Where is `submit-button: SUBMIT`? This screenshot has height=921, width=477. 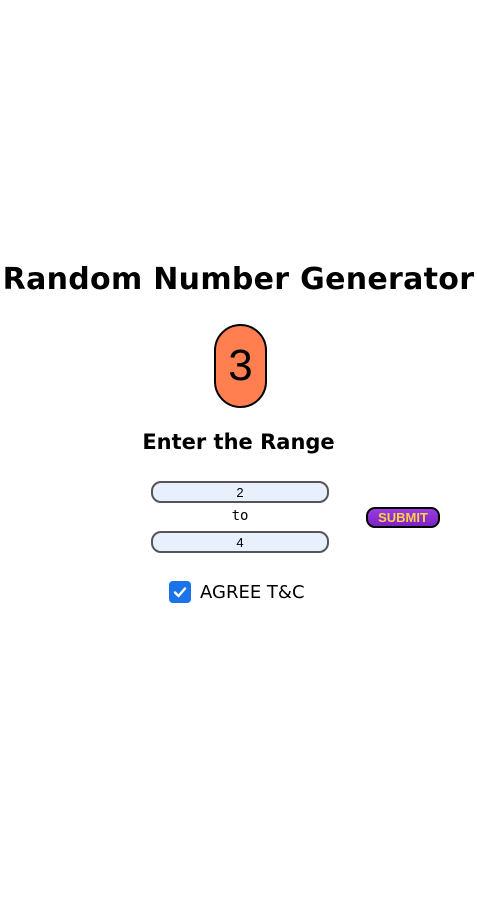 submit-button: SUBMIT is located at coordinates (403, 517).